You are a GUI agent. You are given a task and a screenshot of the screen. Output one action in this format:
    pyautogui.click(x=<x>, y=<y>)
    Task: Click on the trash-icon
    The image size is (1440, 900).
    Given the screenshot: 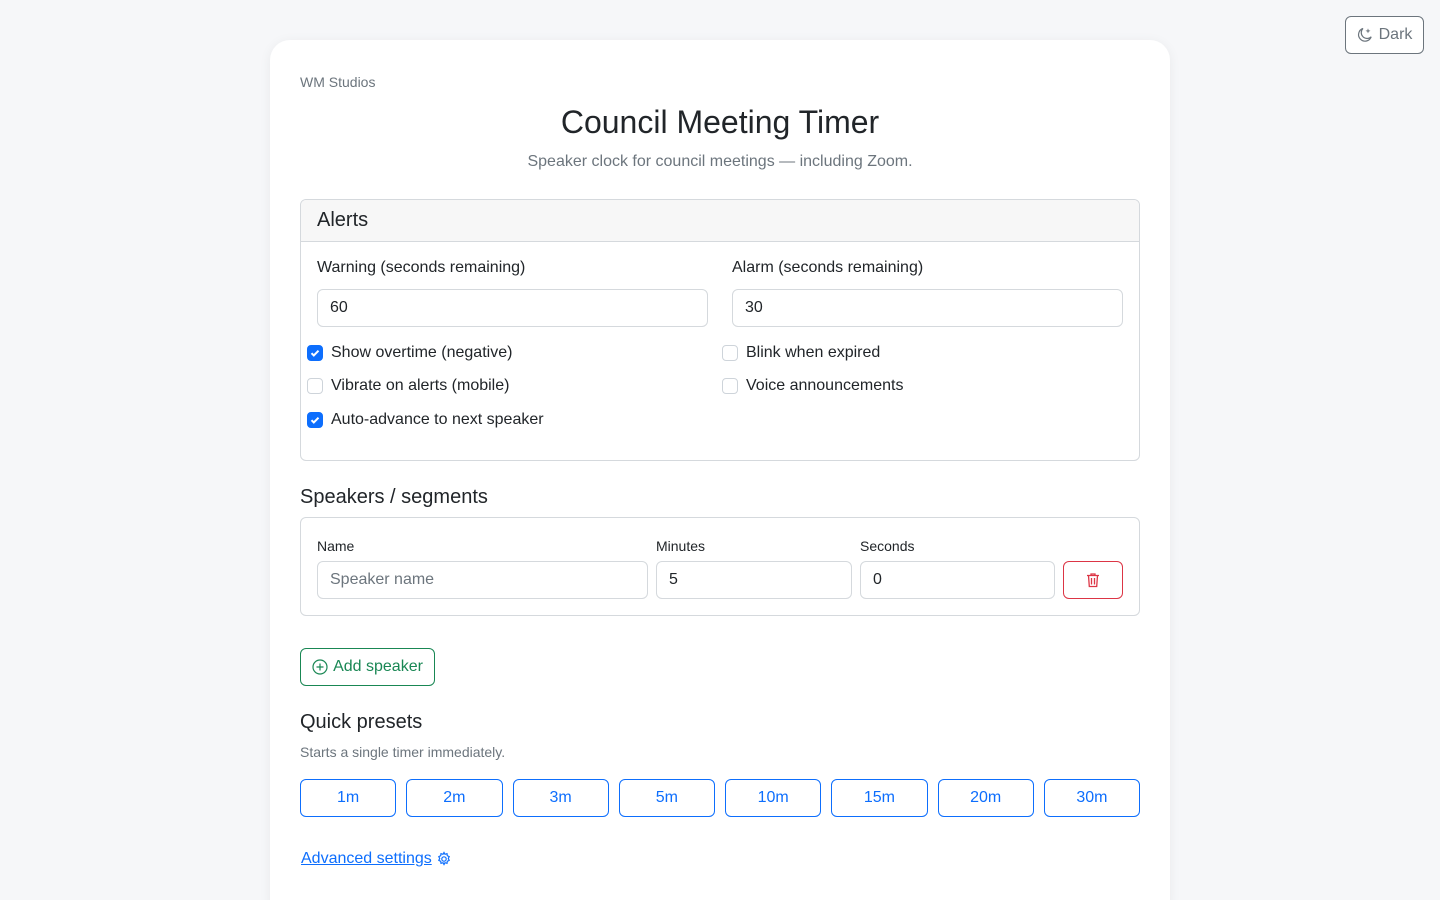 What is the action you would take?
    pyautogui.click(x=1093, y=580)
    